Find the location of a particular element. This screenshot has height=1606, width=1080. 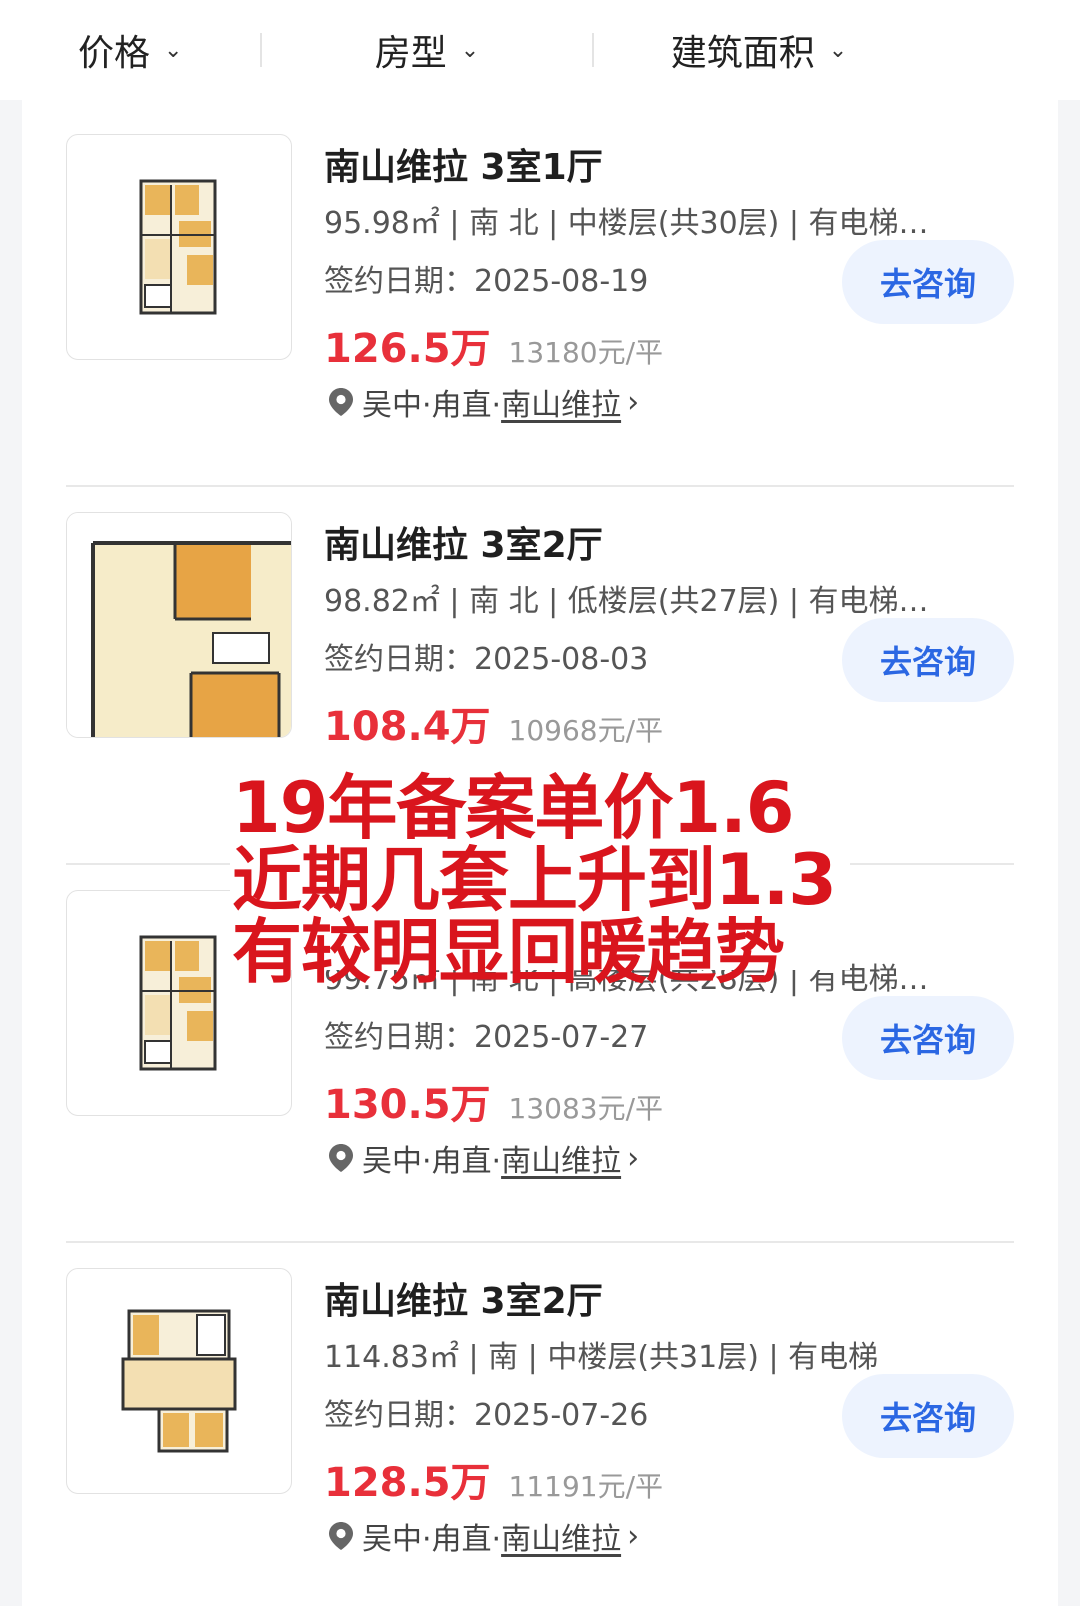

price-row: 126.5万 13180元/平 is located at coordinates (493, 345).